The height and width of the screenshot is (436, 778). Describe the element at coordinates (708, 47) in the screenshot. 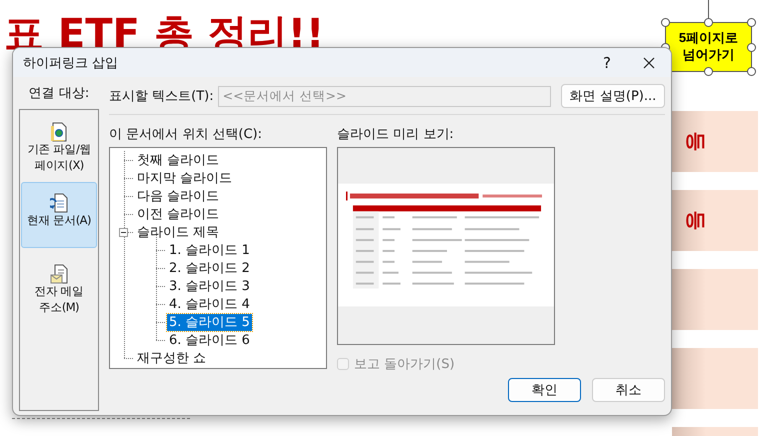

I see `link-shape: 5페이지로 넘어가기` at that location.